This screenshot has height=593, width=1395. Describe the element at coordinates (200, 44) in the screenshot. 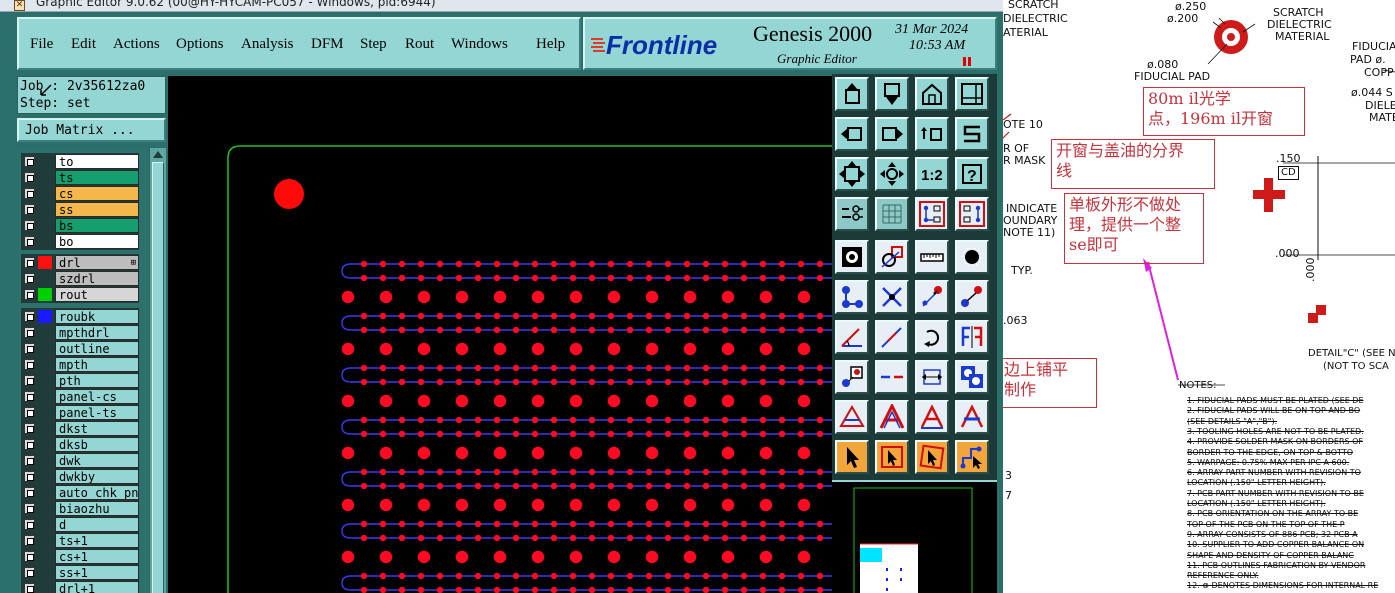

I see `menu-options: Options` at that location.